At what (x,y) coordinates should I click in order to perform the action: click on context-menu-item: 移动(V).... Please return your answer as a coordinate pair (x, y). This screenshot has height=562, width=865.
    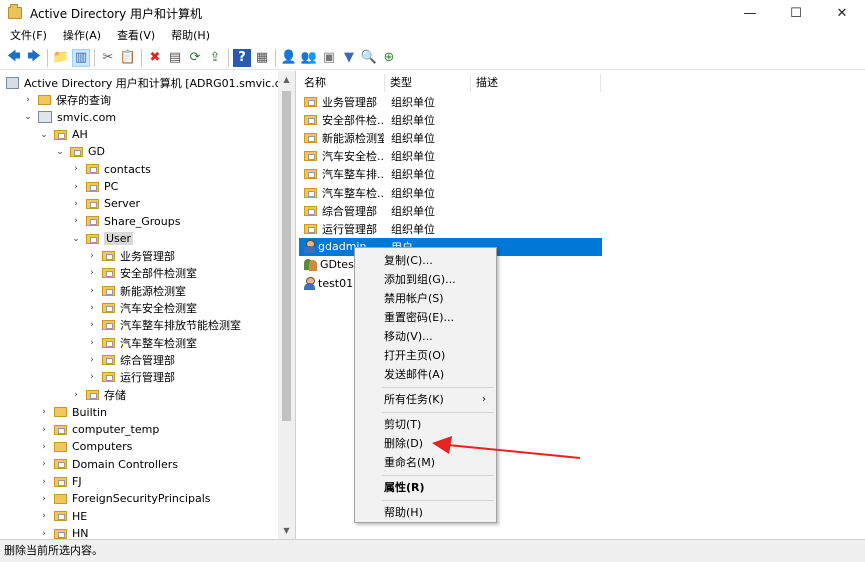
    Looking at the image, I should click on (425, 336).